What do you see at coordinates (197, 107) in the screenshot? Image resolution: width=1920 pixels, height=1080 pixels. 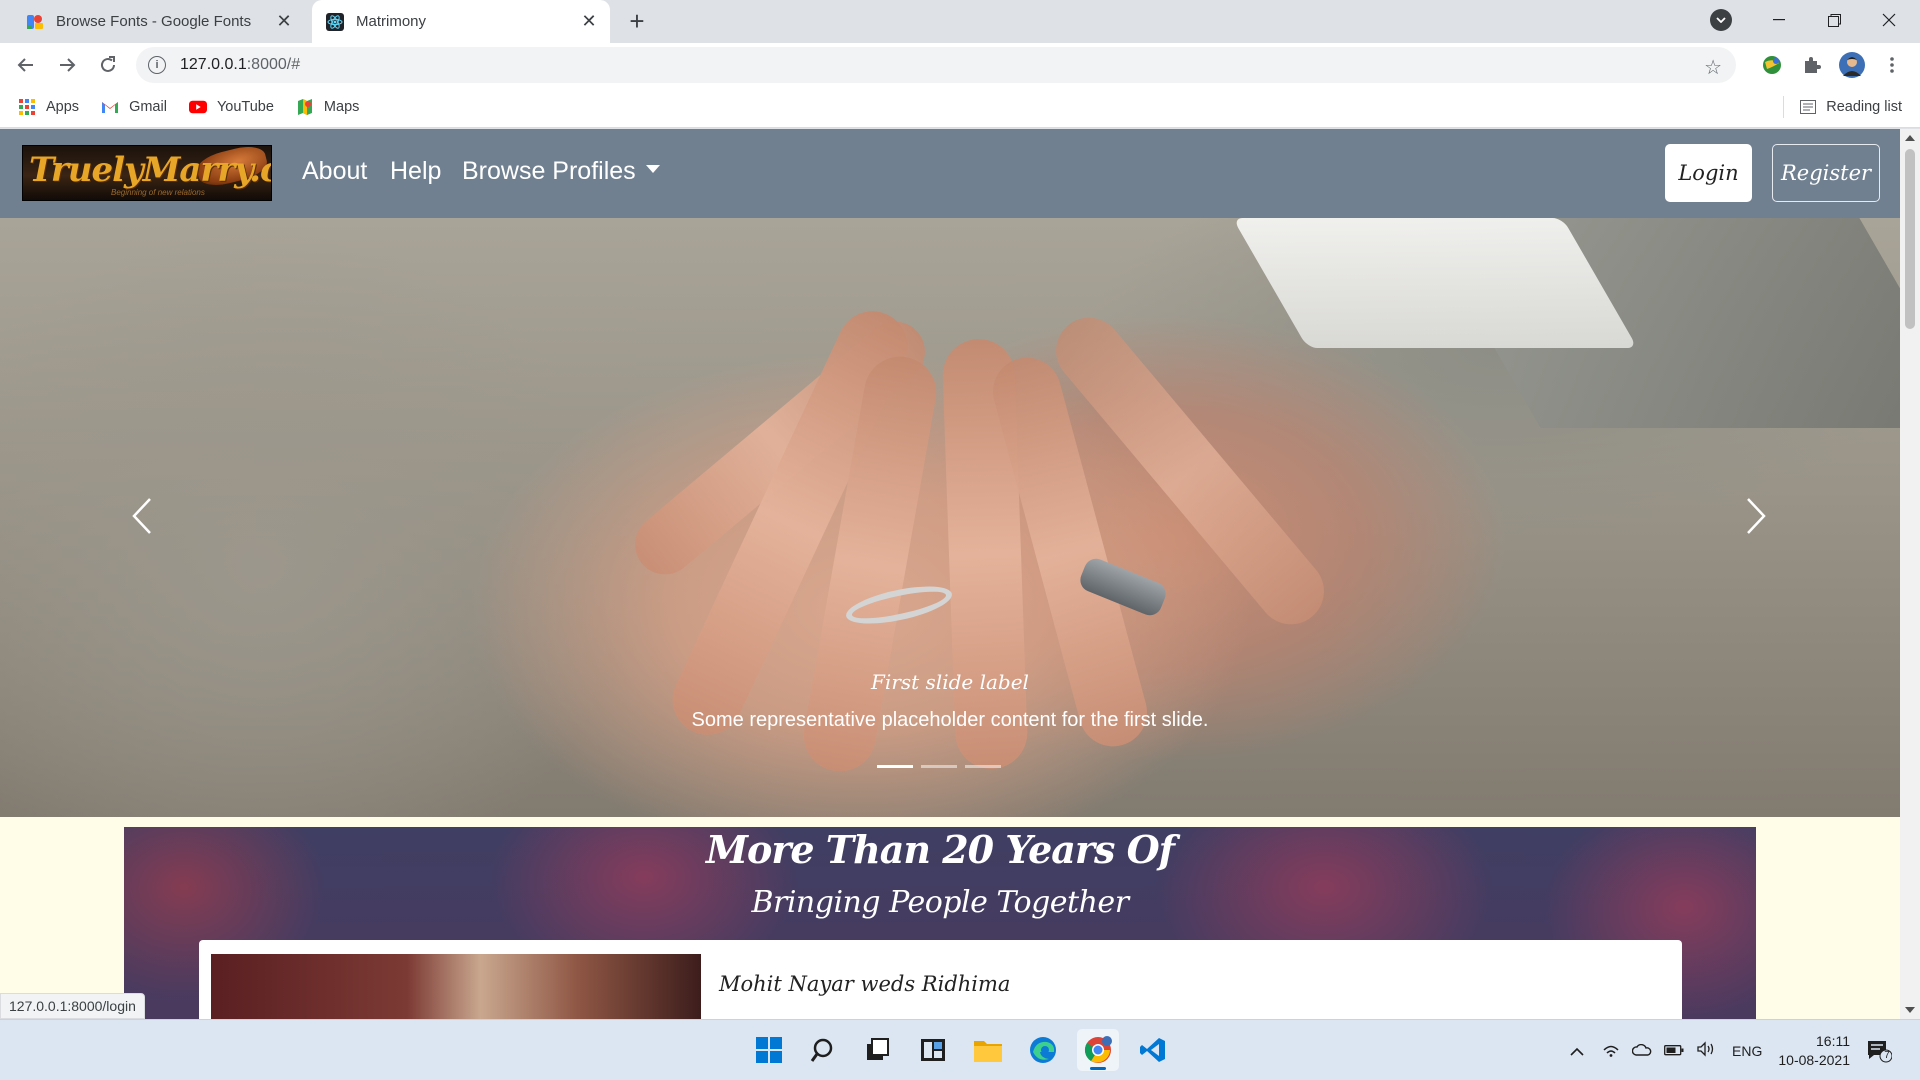 I see `youtube-icon` at bounding box center [197, 107].